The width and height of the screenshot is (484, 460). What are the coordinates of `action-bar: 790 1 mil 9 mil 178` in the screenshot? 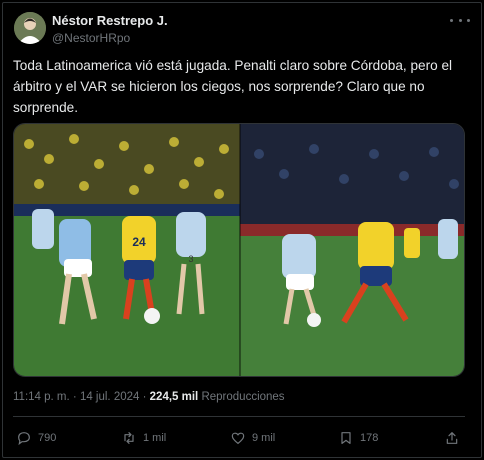 It's located at (241, 438).